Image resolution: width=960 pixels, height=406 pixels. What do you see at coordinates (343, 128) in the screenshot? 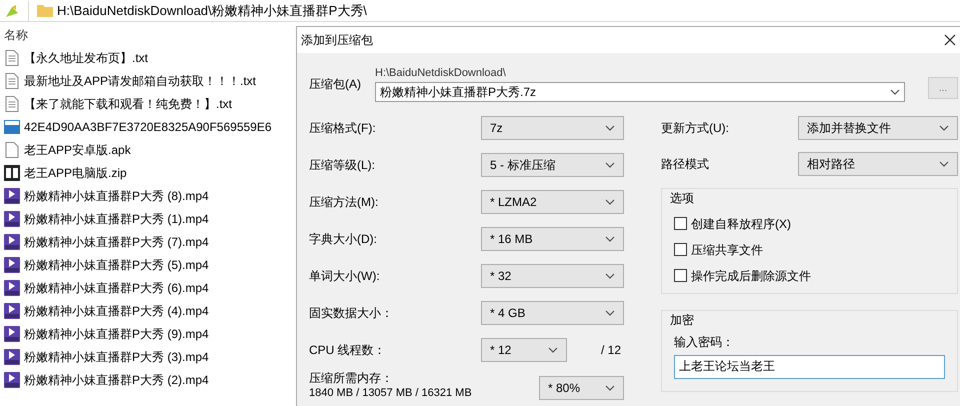
I see `setting-label: 压缩格式(F):` at bounding box center [343, 128].